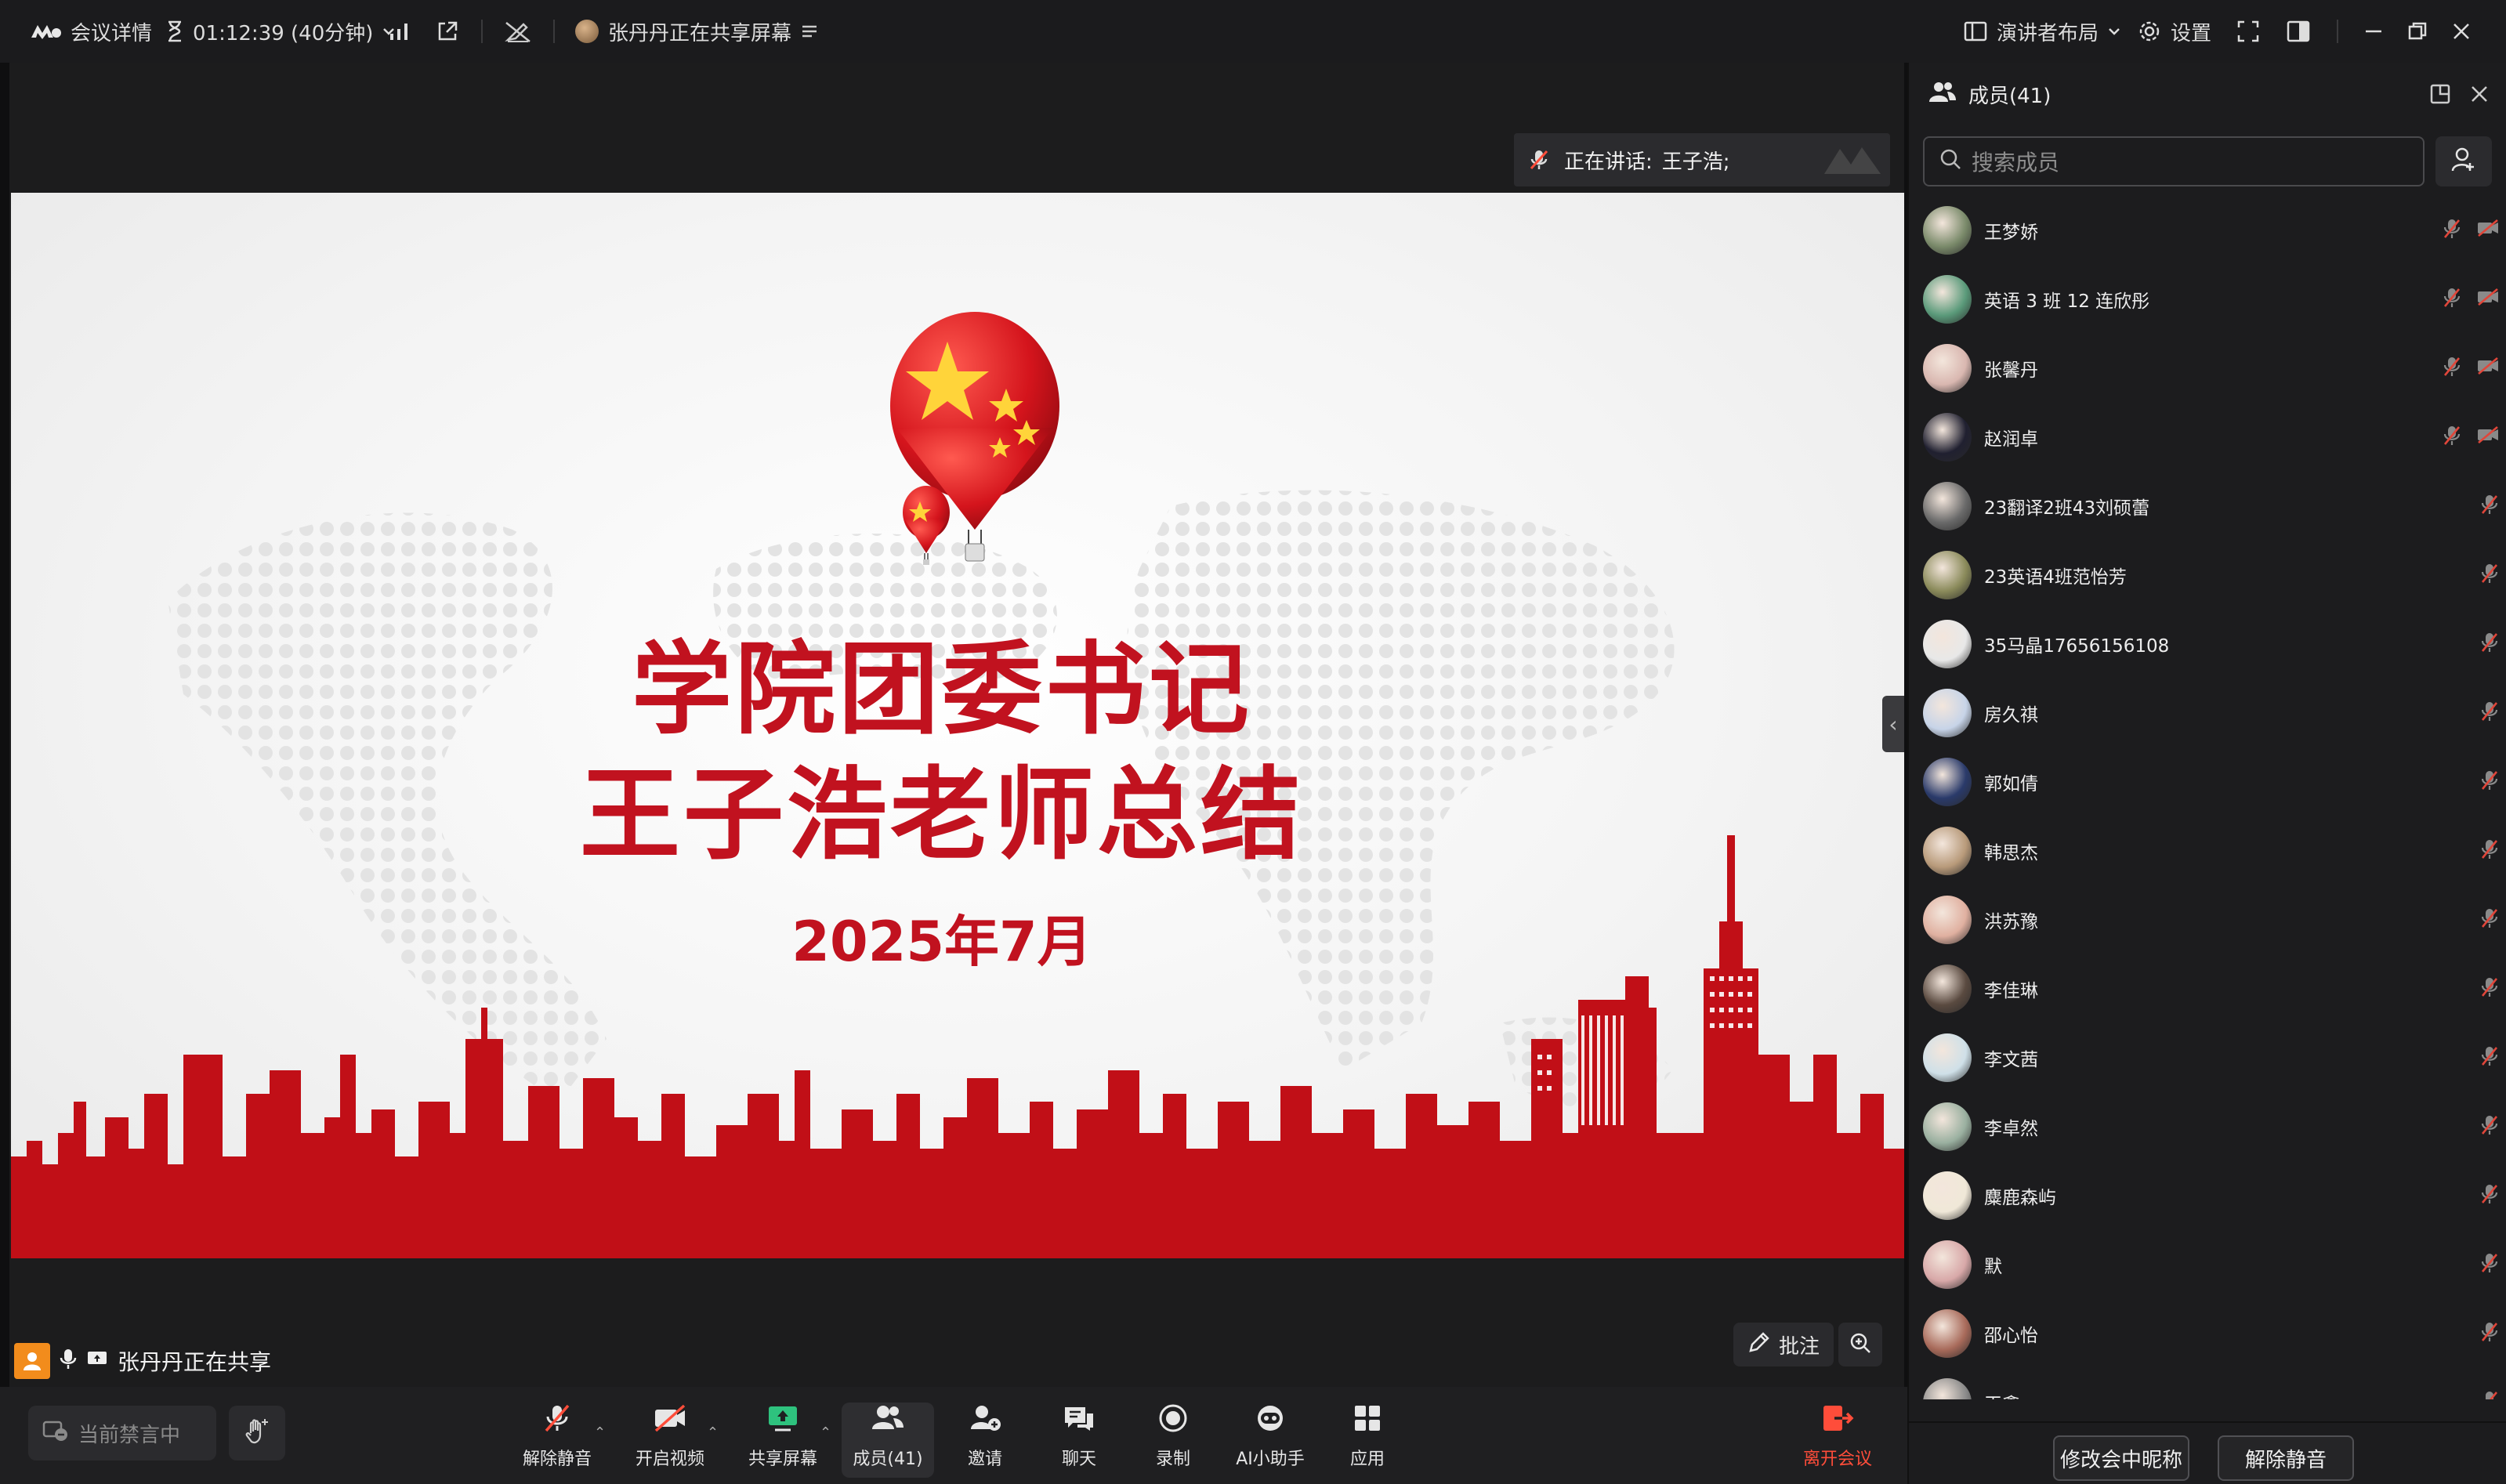  What do you see at coordinates (2248, 31) in the screenshot?
I see `fullscreen-icon` at bounding box center [2248, 31].